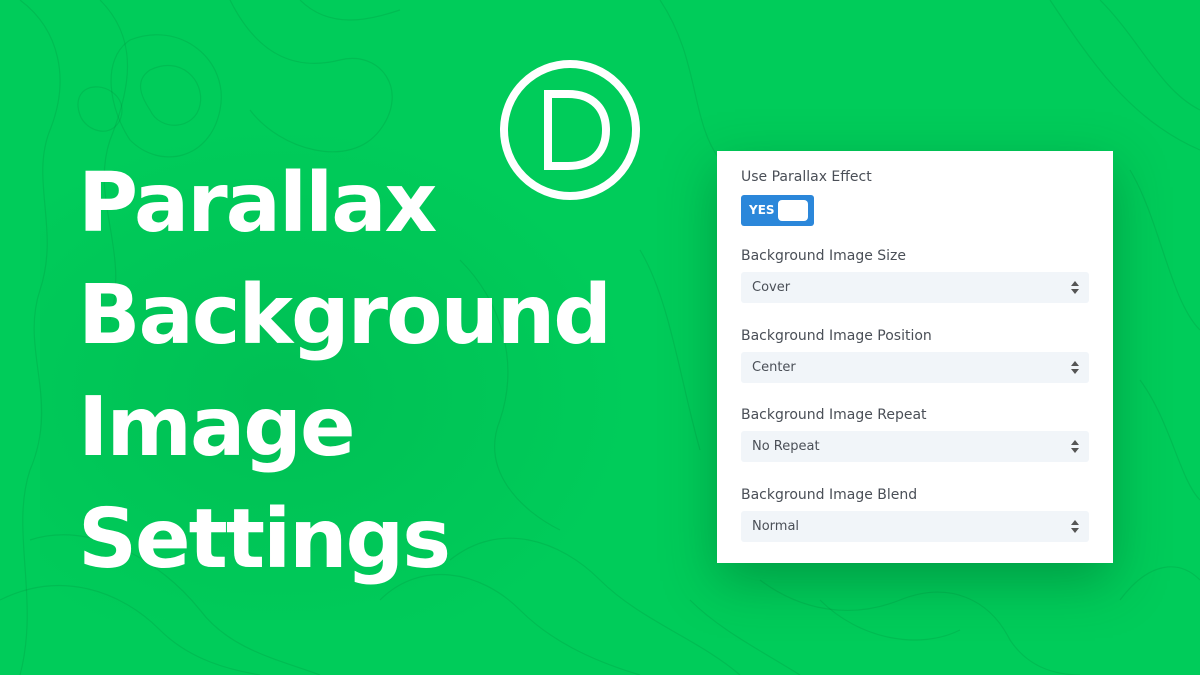 The image size is (1200, 675). I want to click on field-label-blend: Background Image Blend, so click(829, 495).